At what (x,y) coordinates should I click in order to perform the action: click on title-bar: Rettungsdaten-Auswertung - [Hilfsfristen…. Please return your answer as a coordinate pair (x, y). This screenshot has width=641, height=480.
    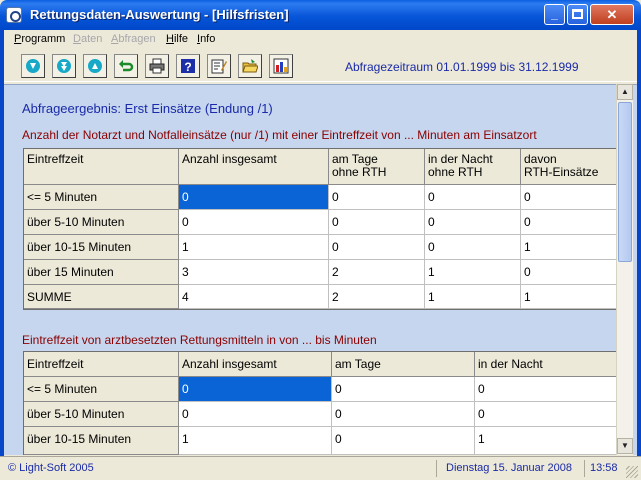
    Looking at the image, I should click on (320, 15).